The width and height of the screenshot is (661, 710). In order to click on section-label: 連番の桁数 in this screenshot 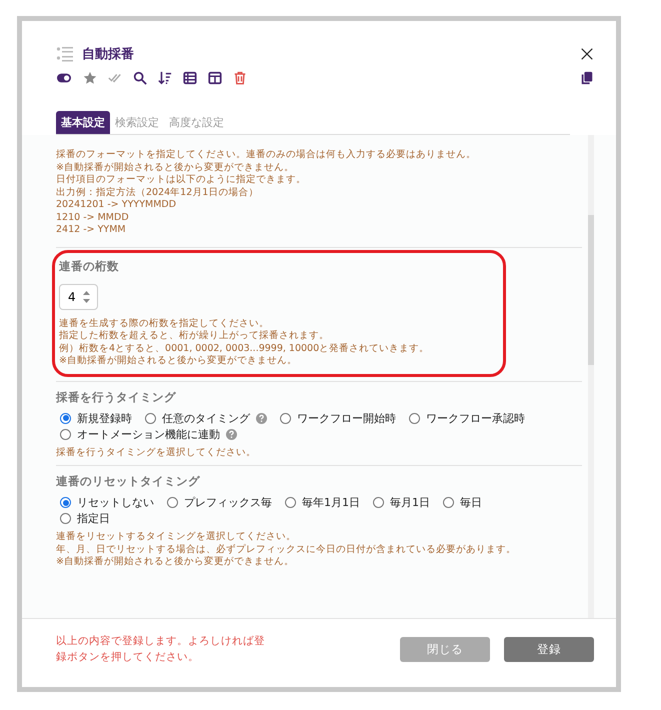, I will do `click(89, 266)`.